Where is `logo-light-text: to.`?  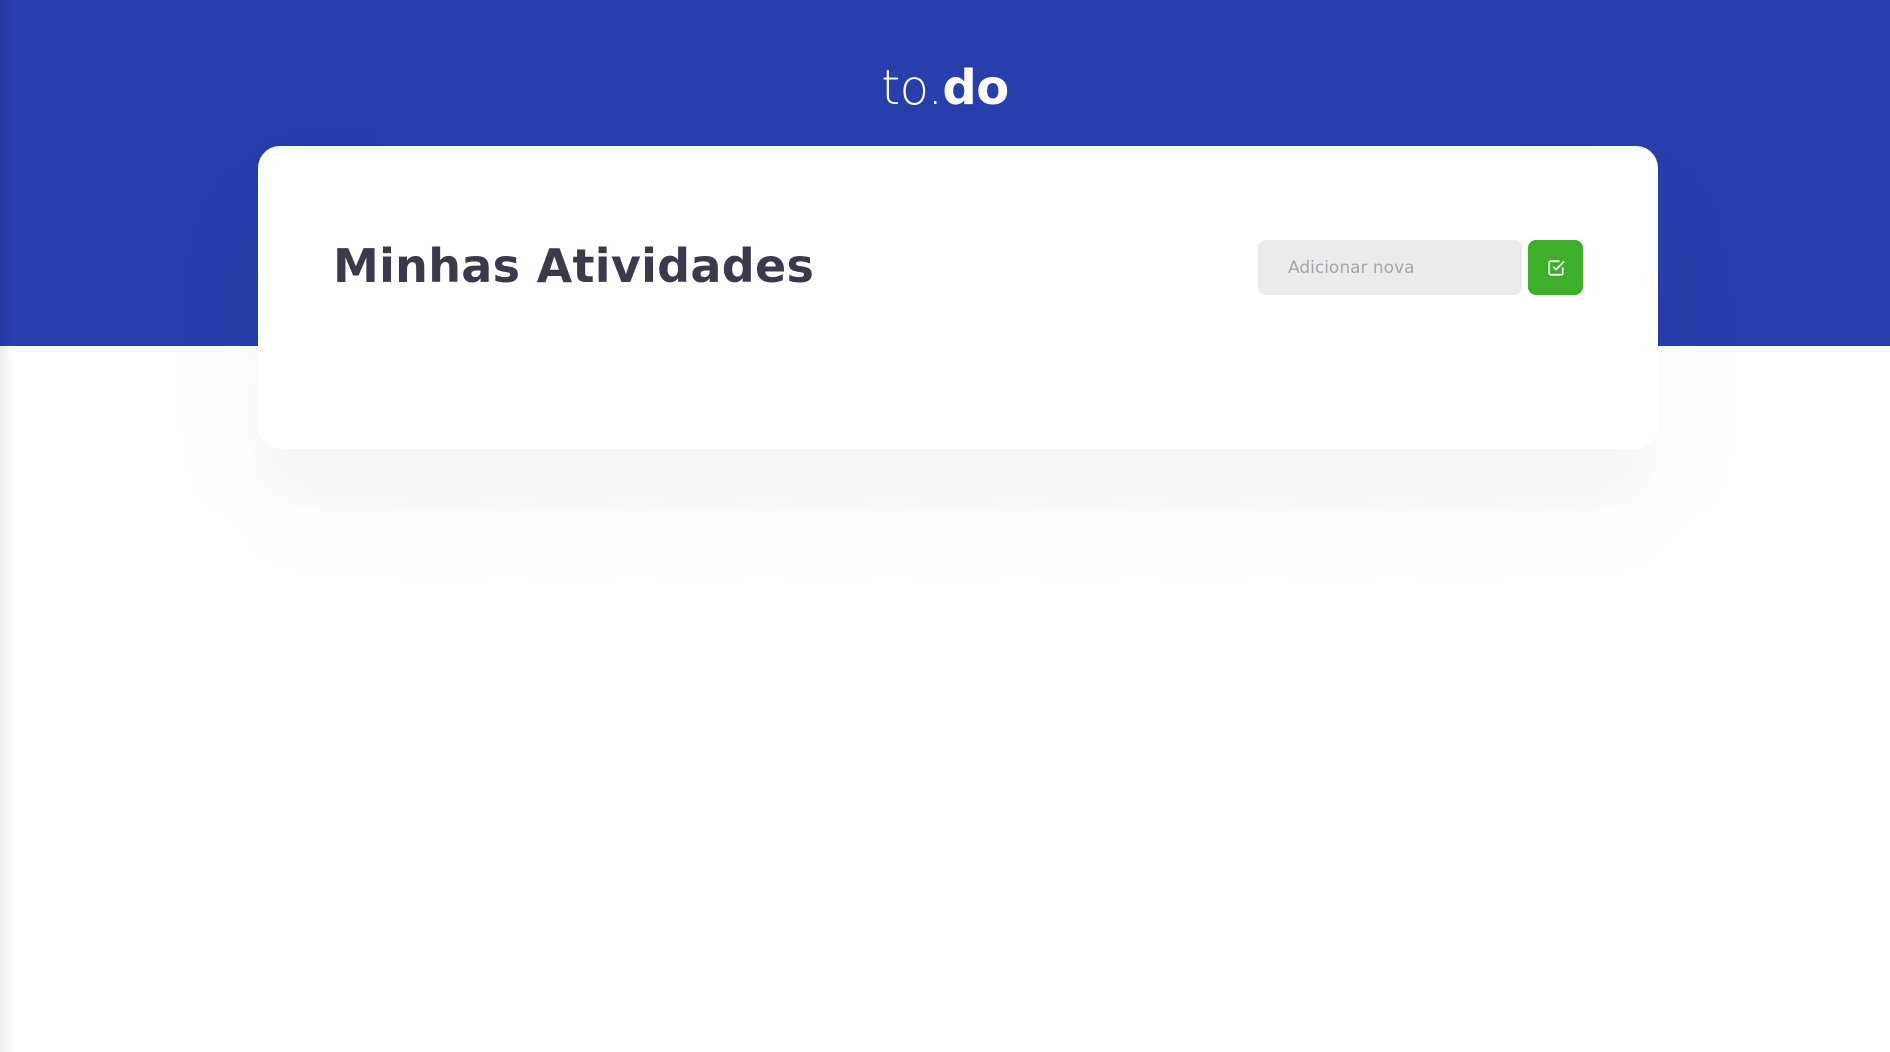
logo-light-text: to. is located at coordinates (912, 88).